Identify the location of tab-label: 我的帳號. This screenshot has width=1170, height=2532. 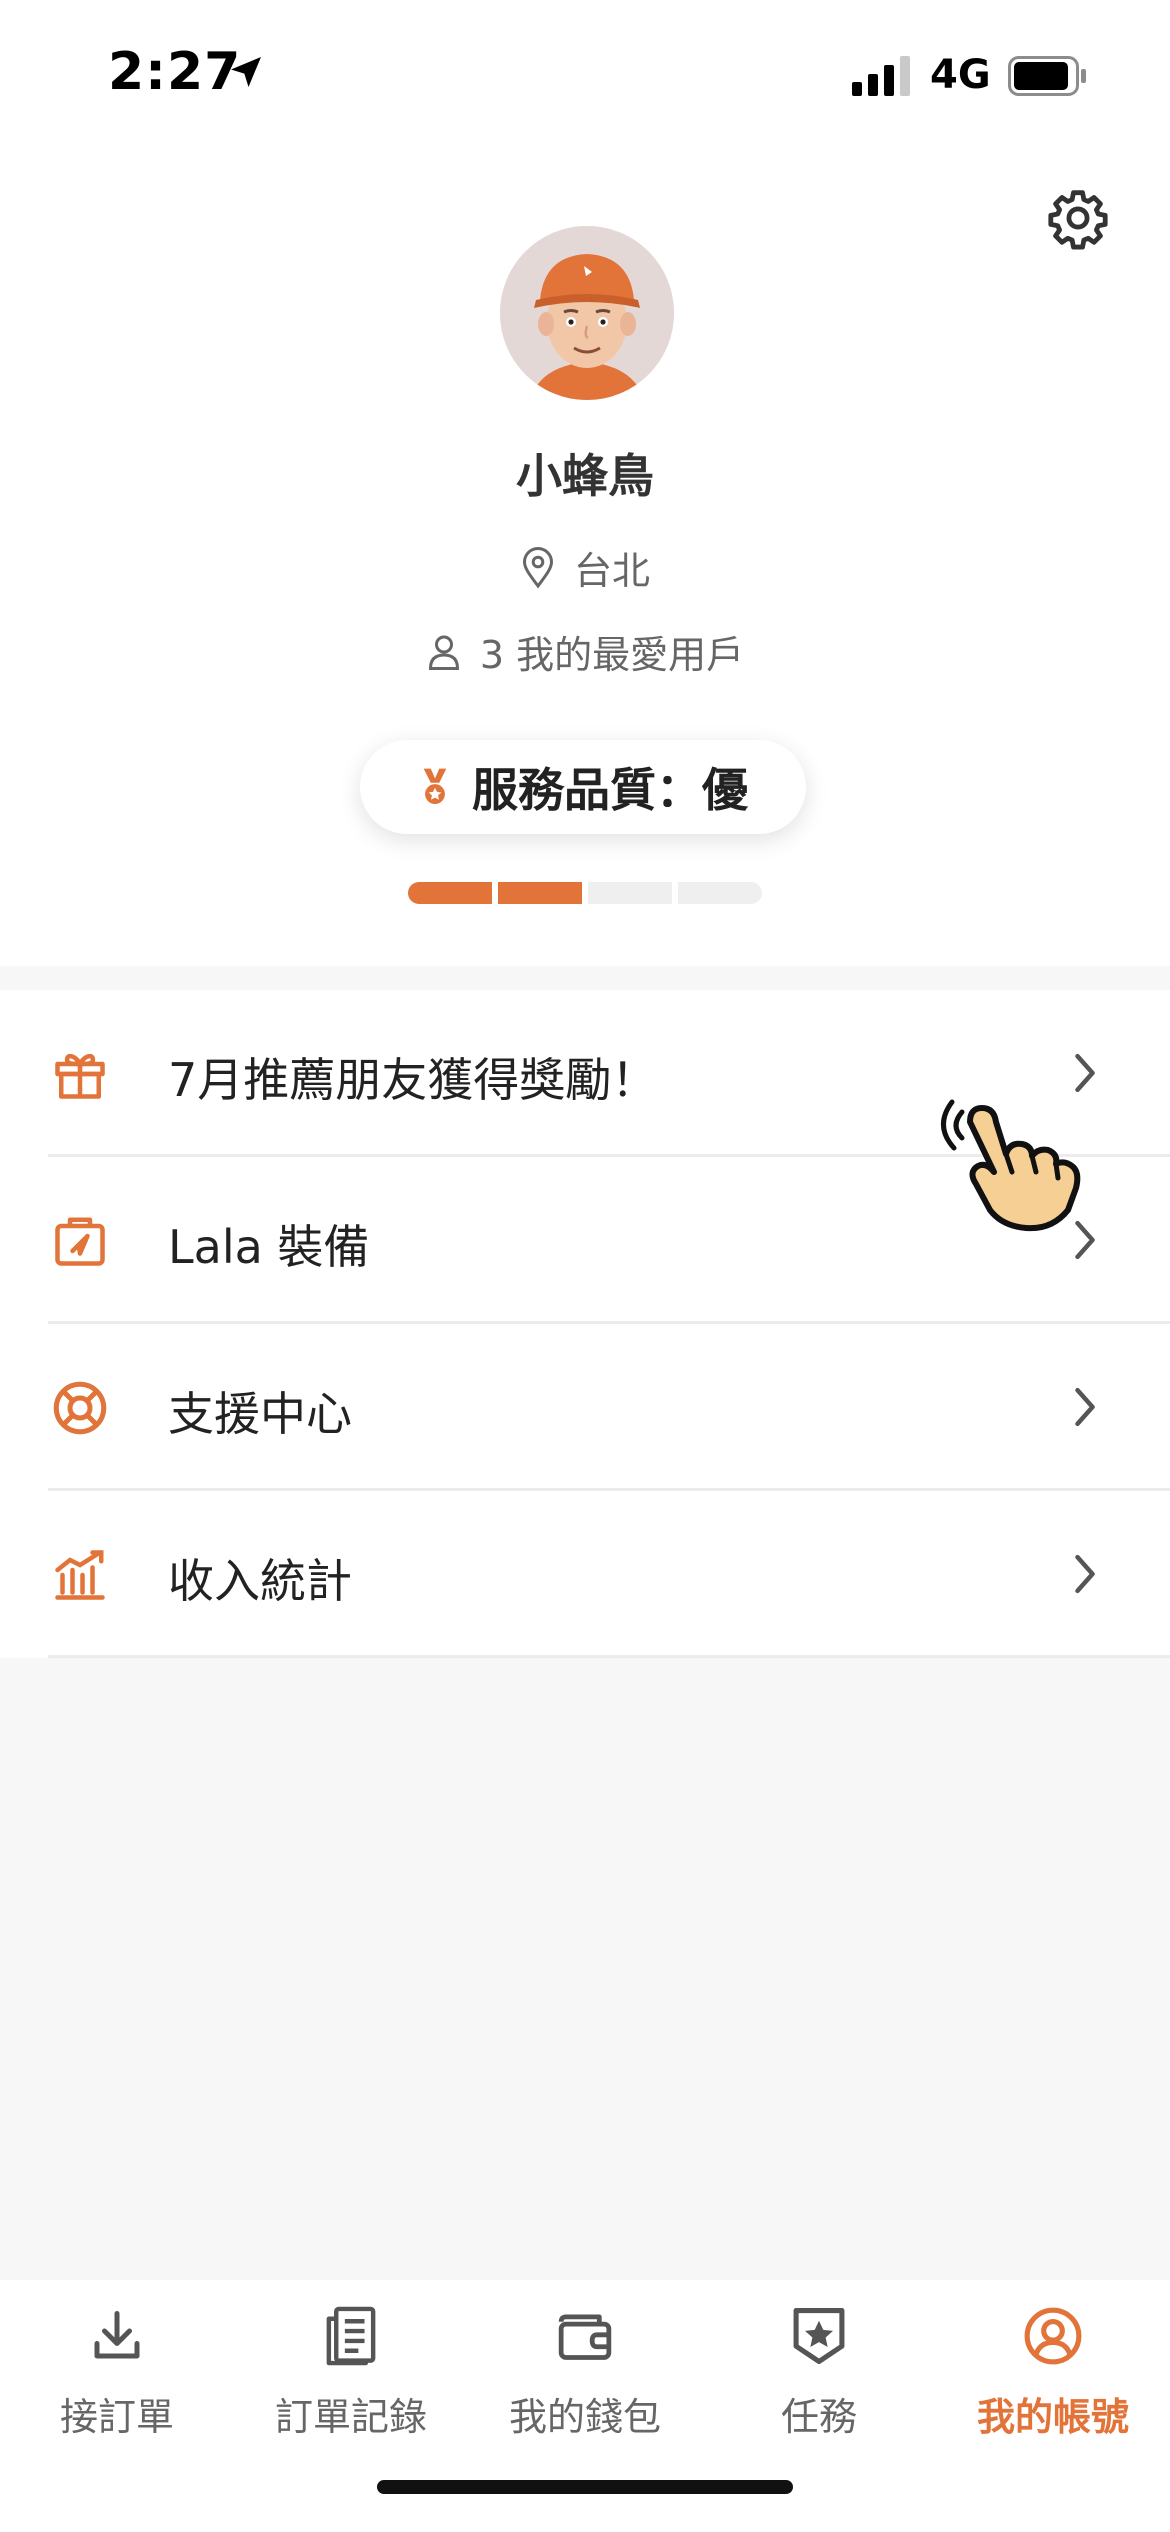
(1052, 2417).